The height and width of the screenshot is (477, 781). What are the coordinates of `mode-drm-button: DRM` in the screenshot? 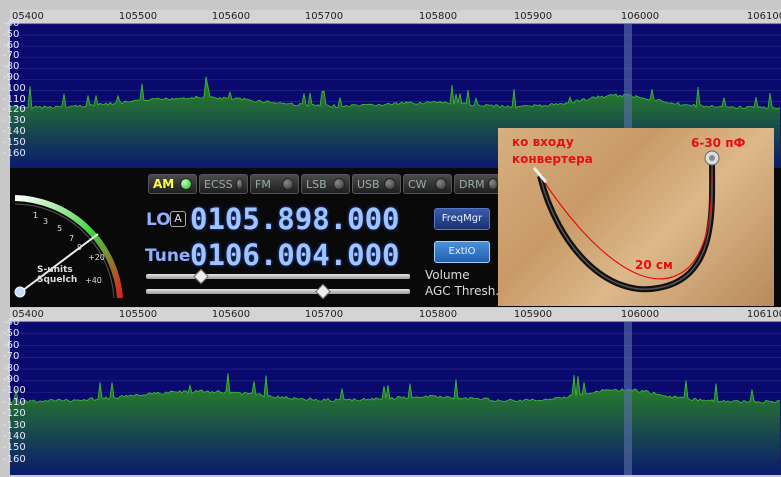 It's located at (478, 184).